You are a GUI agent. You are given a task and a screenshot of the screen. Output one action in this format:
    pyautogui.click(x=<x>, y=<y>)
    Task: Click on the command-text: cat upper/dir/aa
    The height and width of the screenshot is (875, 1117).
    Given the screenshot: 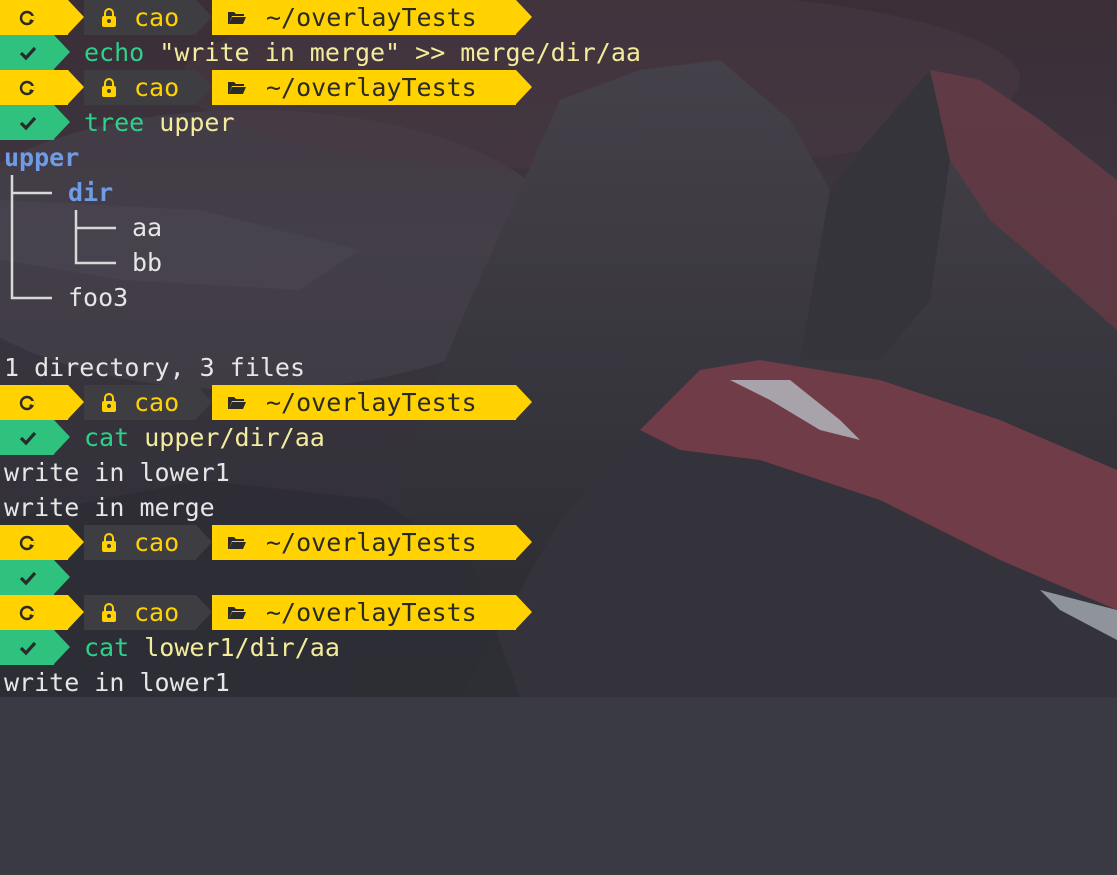 What is the action you would take?
    pyautogui.click(x=204, y=437)
    